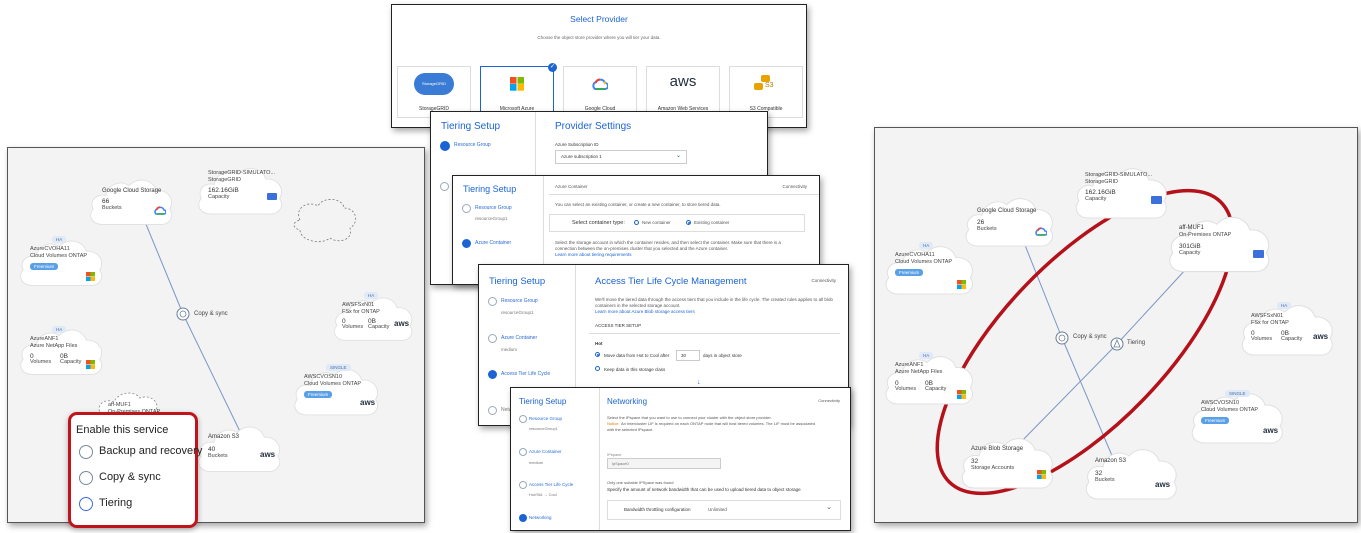  Describe the element at coordinates (212, 449) in the screenshot. I see `node-value: 40` at that location.